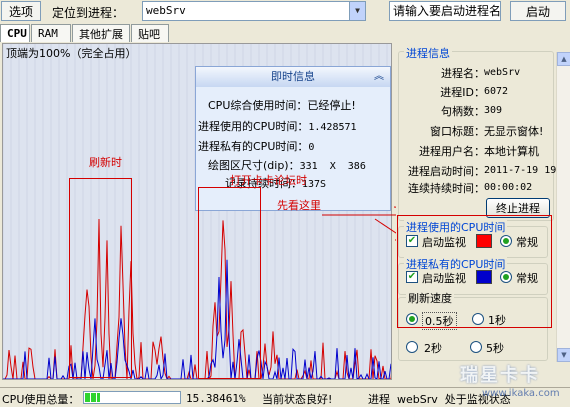 This screenshot has height=407, width=570. I want to click on scroll-down-icon: ▼, so click(563, 355).